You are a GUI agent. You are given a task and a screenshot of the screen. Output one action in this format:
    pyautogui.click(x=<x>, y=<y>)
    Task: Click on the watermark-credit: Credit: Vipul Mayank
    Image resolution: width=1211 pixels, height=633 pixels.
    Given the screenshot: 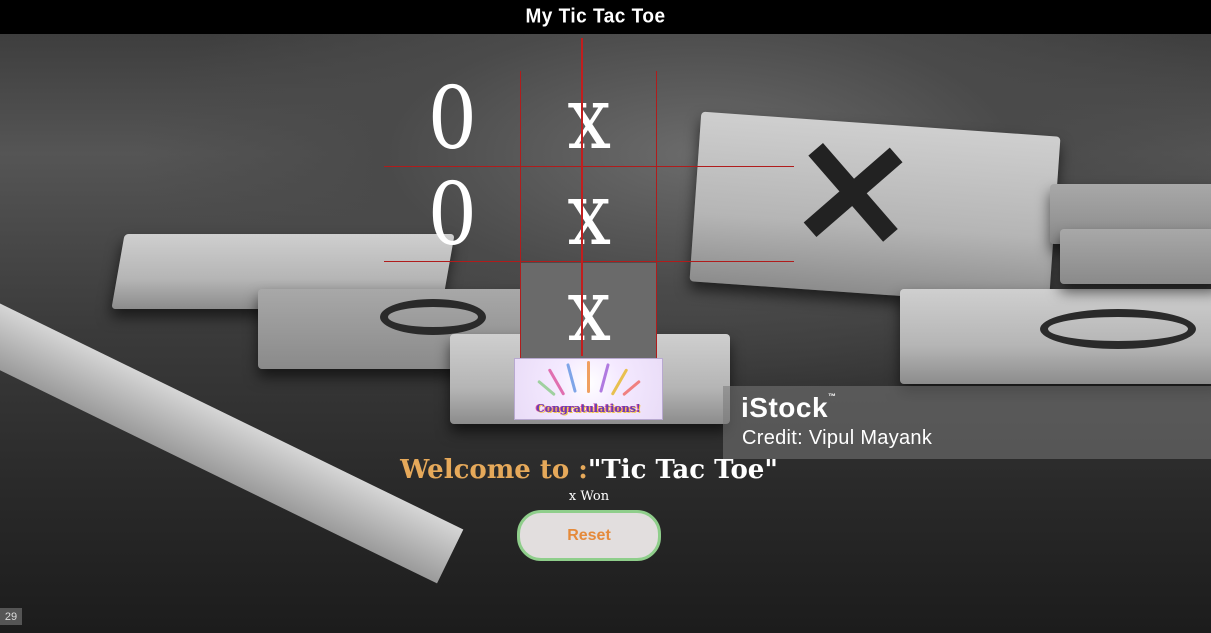 What is the action you would take?
    pyautogui.click(x=837, y=438)
    